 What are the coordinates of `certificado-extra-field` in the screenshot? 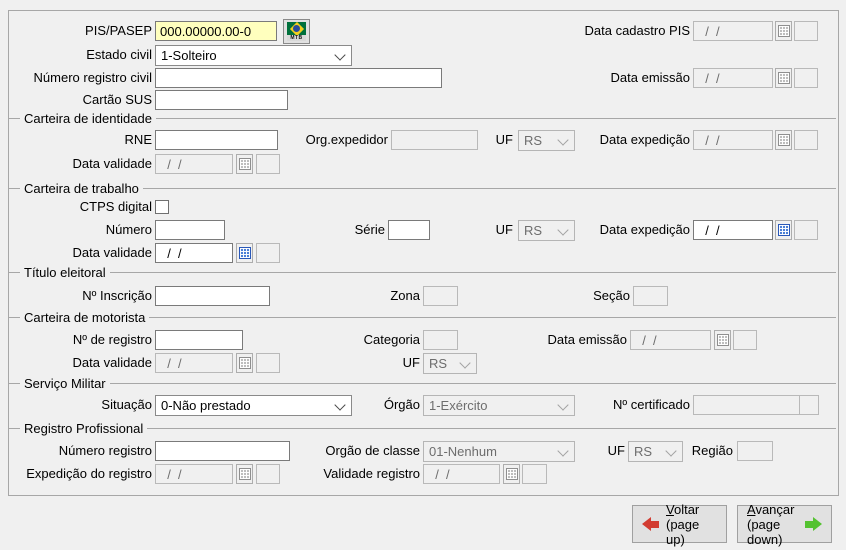 It's located at (809, 405).